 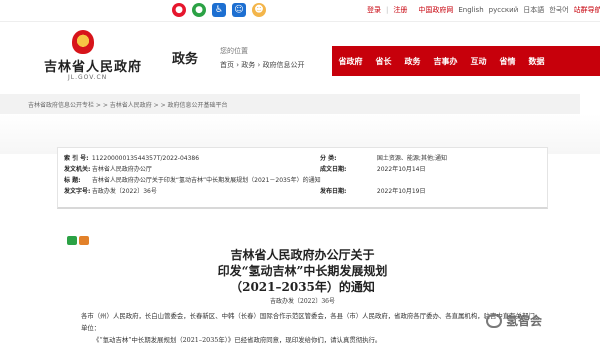 I want to click on elder-mode-icon: ☺, so click(x=239, y=10).